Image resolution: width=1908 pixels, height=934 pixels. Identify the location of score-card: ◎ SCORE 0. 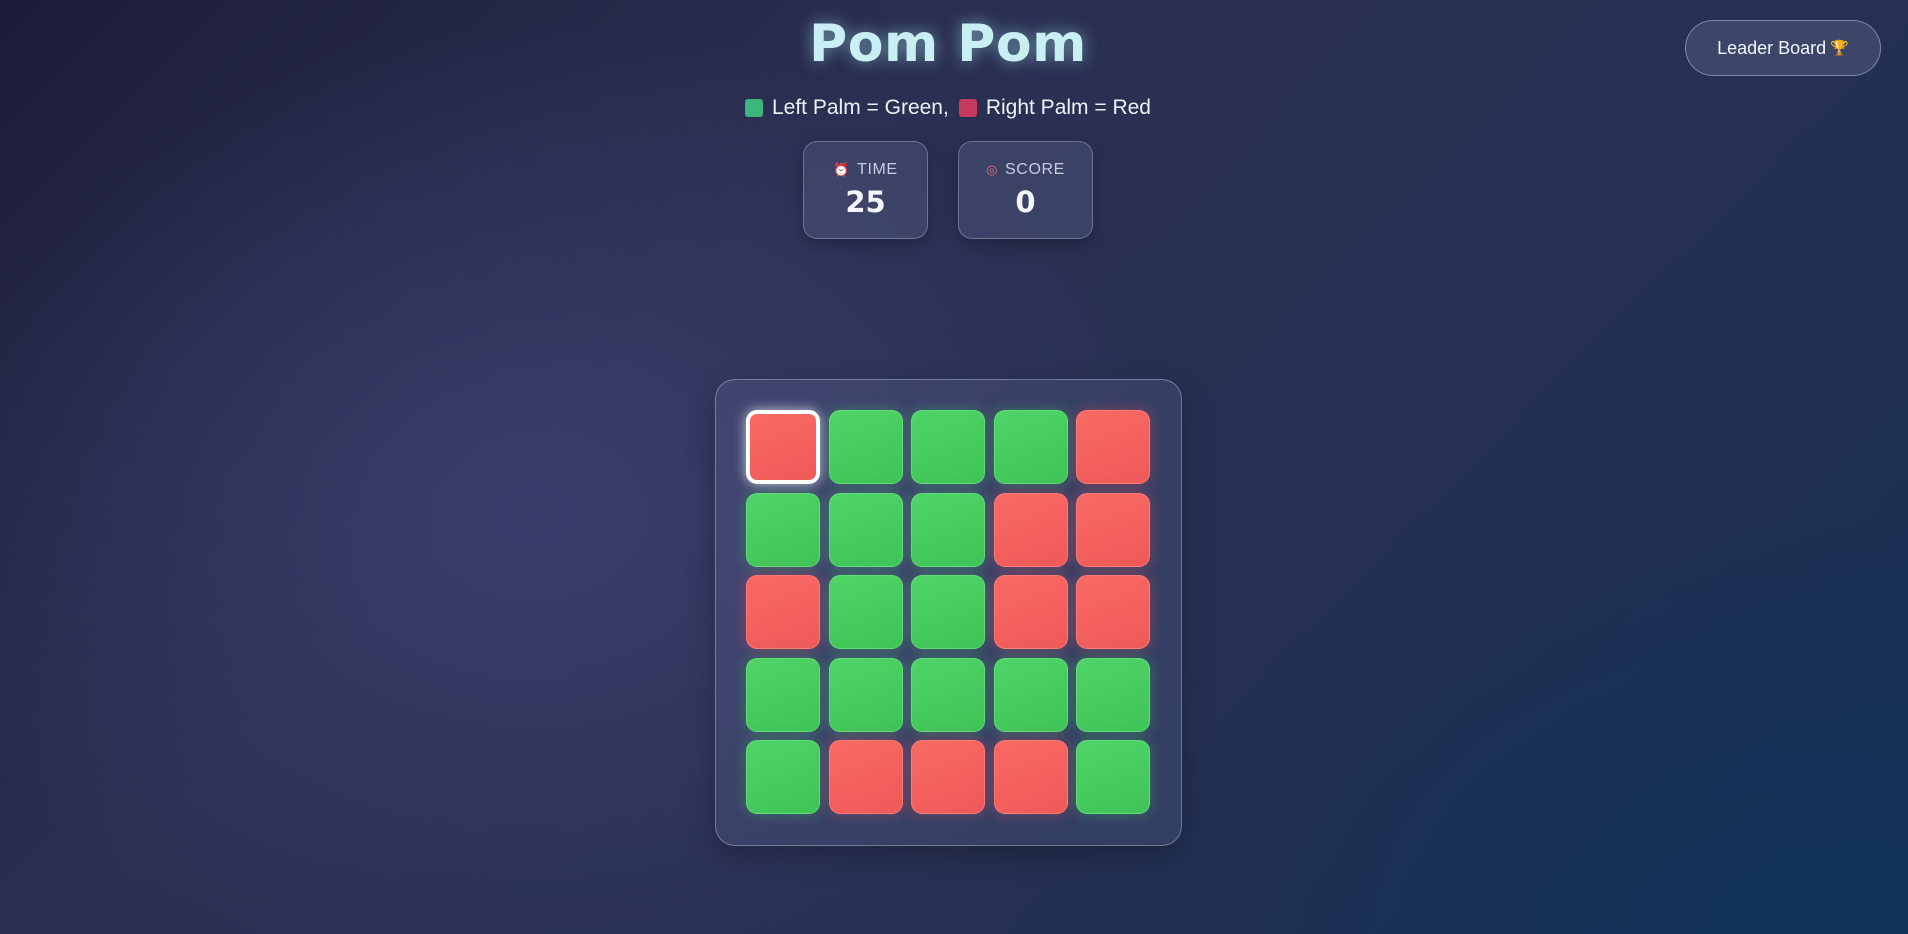
(1025, 190).